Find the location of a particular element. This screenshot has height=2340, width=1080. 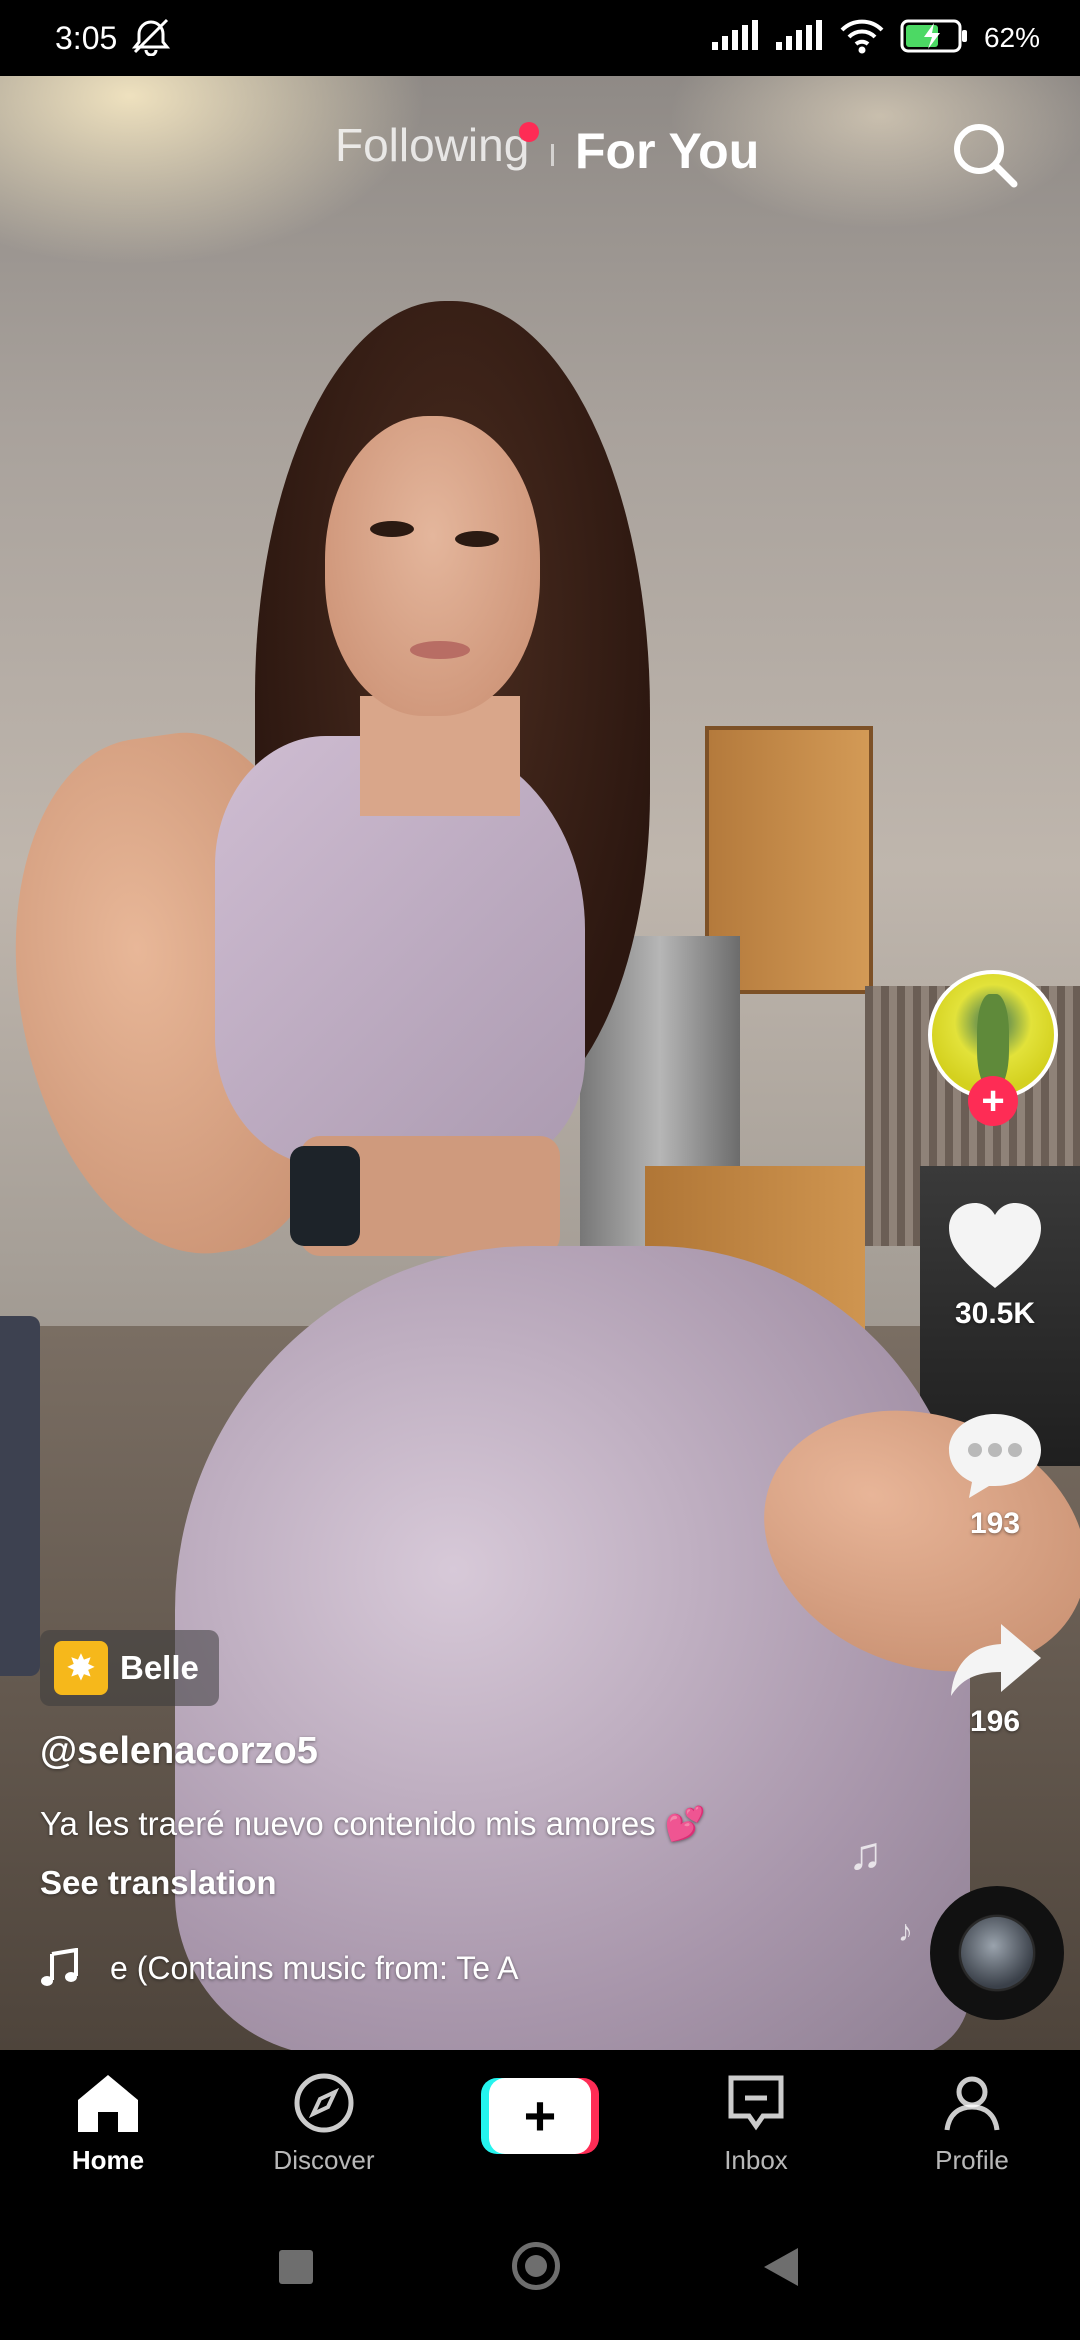

feed-tabs: Following For You is located at coordinates (540, 150).